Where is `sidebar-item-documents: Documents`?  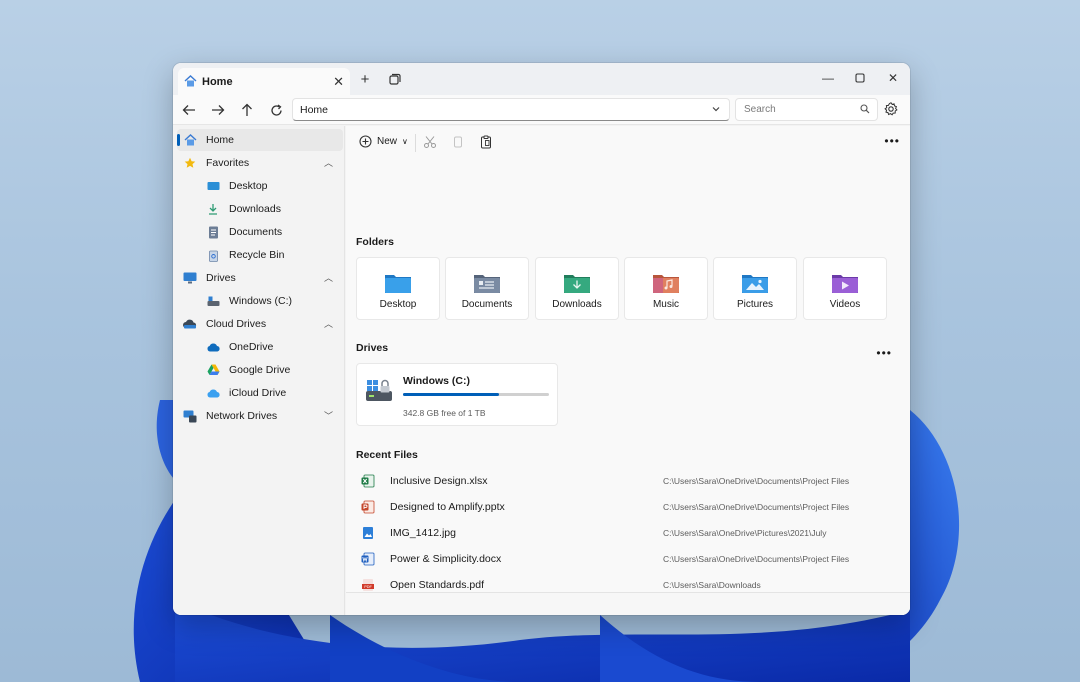 sidebar-item-documents: Documents is located at coordinates (271, 232).